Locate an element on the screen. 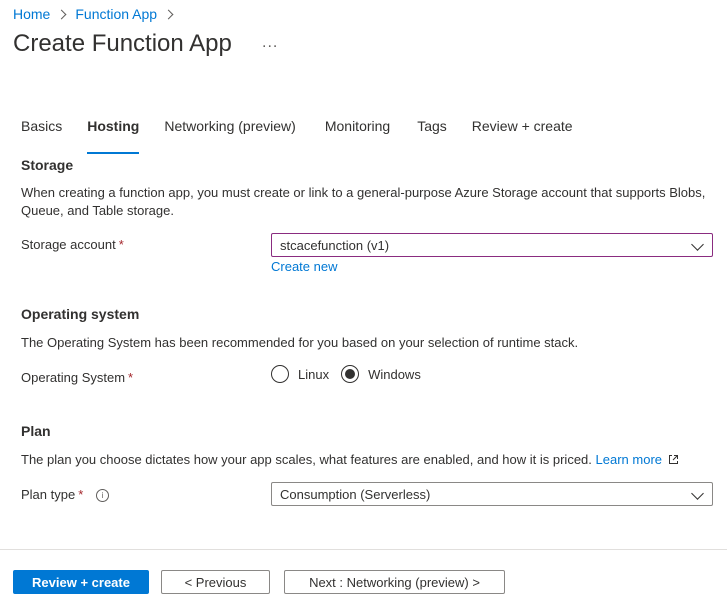 Image resolution: width=727 pixels, height=607 pixels. storage-account-select: stcacefunction (v1) is located at coordinates (492, 245).